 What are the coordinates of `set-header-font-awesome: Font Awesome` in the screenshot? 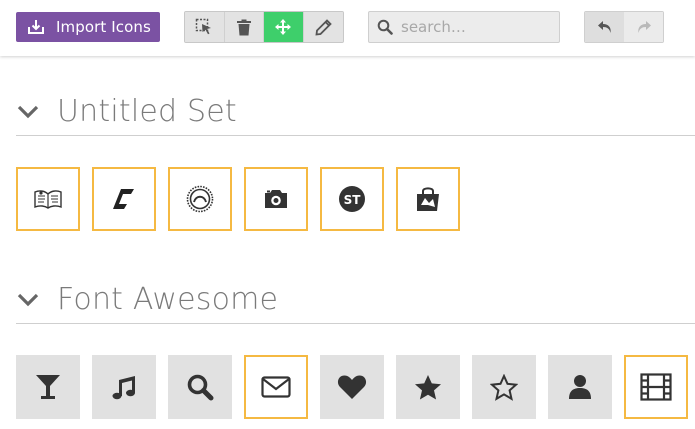 It's located at (355, 300).